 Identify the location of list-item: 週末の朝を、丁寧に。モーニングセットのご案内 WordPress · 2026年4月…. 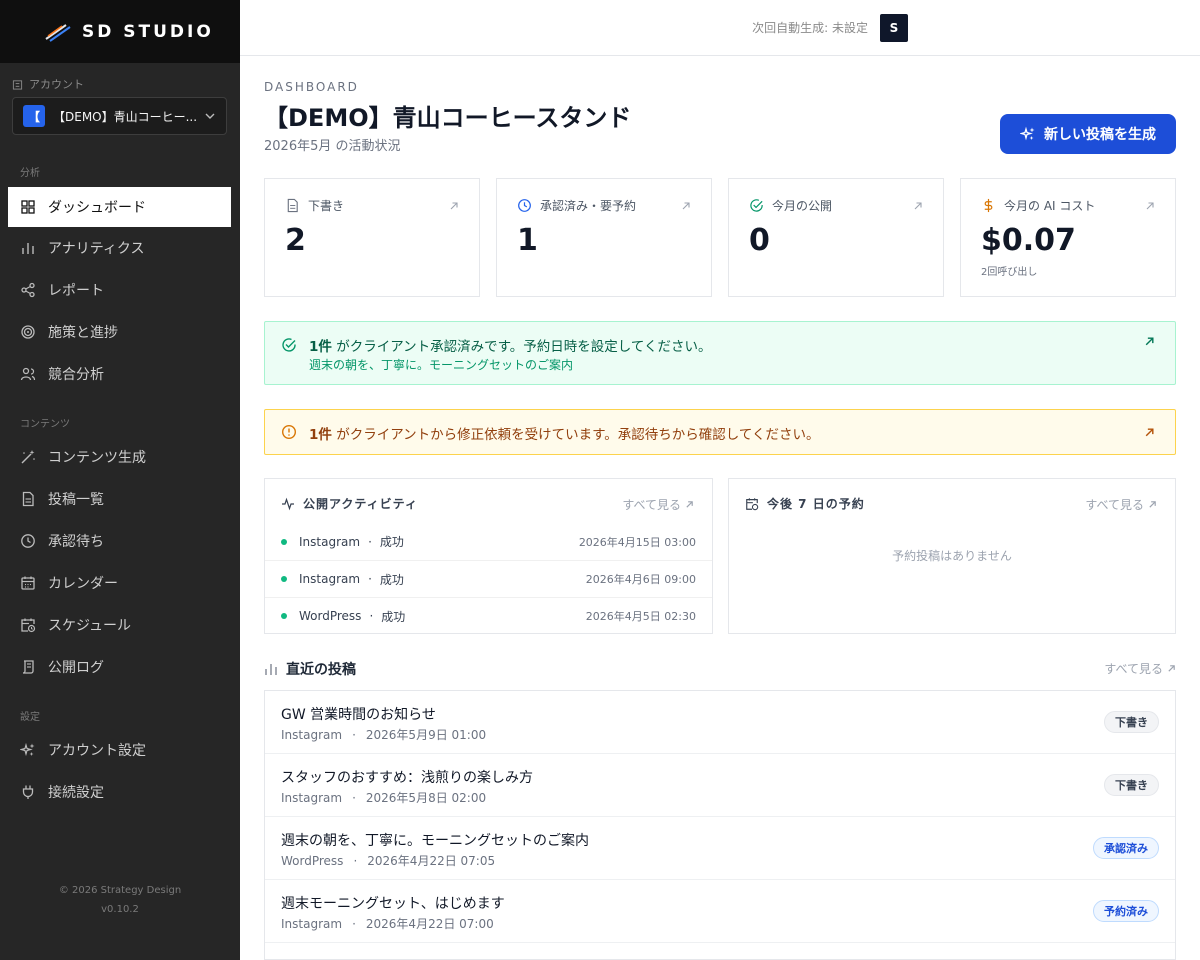
(720, 848).